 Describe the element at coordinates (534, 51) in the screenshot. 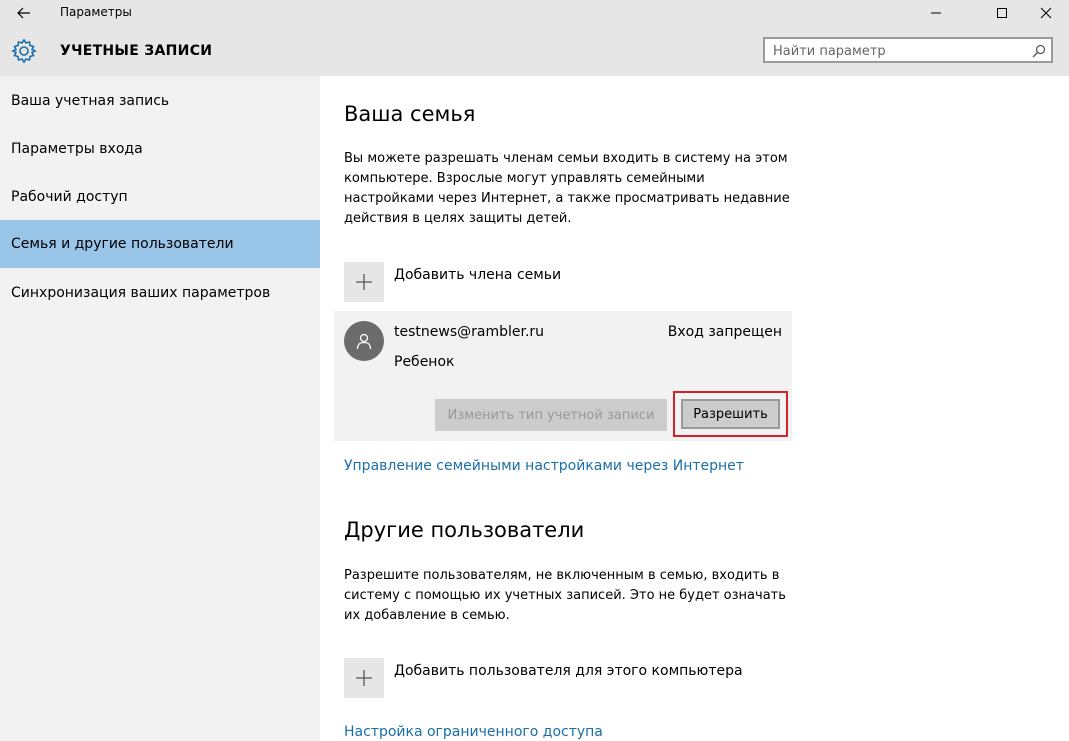

I see `settings-header: УЧЕТНЫЕ ЗАПИСИ` at that location.